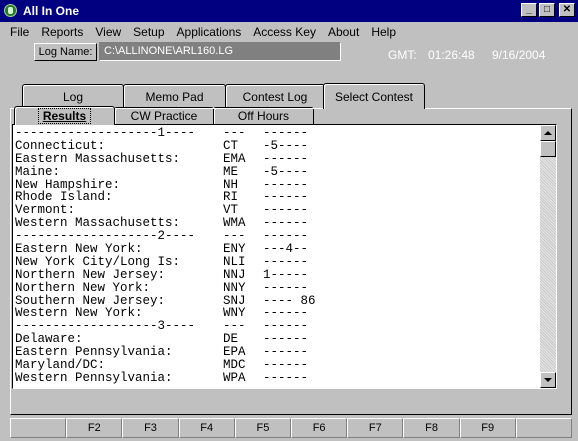  What do you see at coordinates (108, 32) in the screenshot?
I see `menu-view: View` at bounding box center [108, 32].